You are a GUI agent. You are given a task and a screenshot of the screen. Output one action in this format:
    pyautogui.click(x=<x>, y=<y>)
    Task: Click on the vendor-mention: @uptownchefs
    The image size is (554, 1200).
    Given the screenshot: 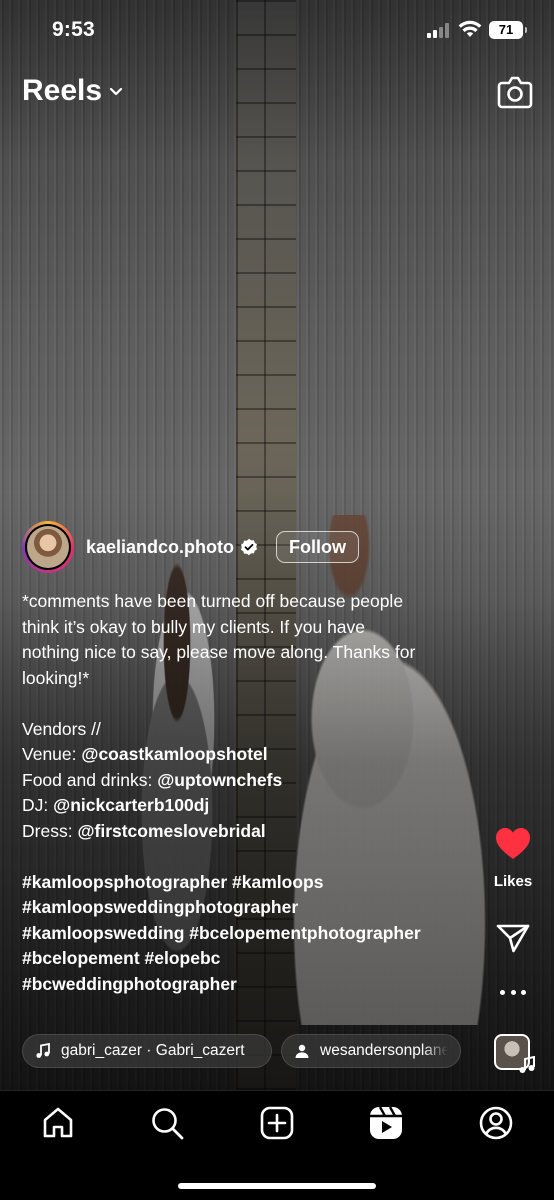 What is the action you would take?
    pyautogui.click(x=219, y=780)
    